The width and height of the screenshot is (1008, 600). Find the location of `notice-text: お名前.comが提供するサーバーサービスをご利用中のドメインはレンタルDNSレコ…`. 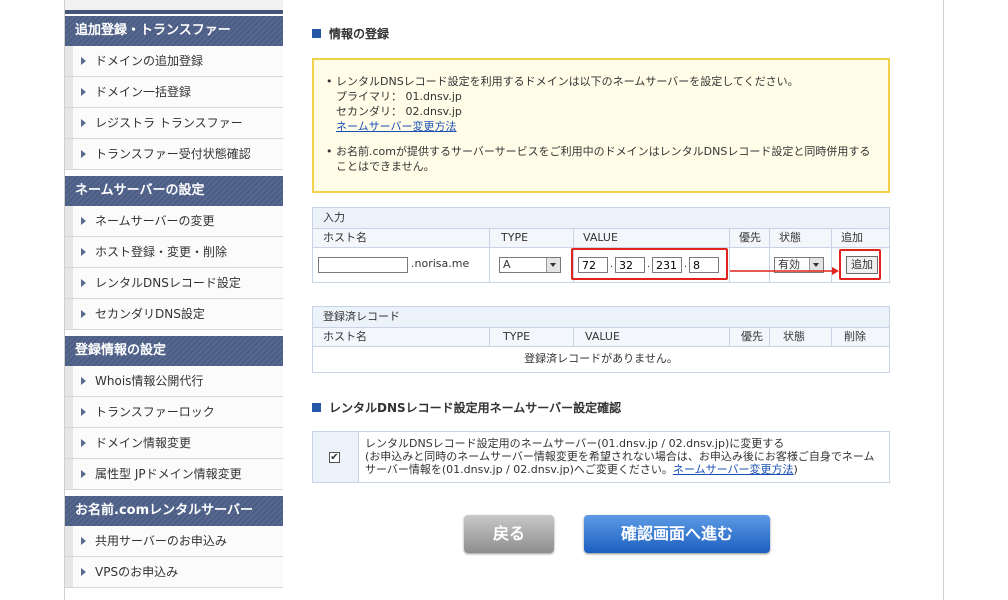

notice-text: お名前.comが提供するサーバーサービスをご利用中のドメインはレンタルDNSレコ… is located at coordinates (603, 159).